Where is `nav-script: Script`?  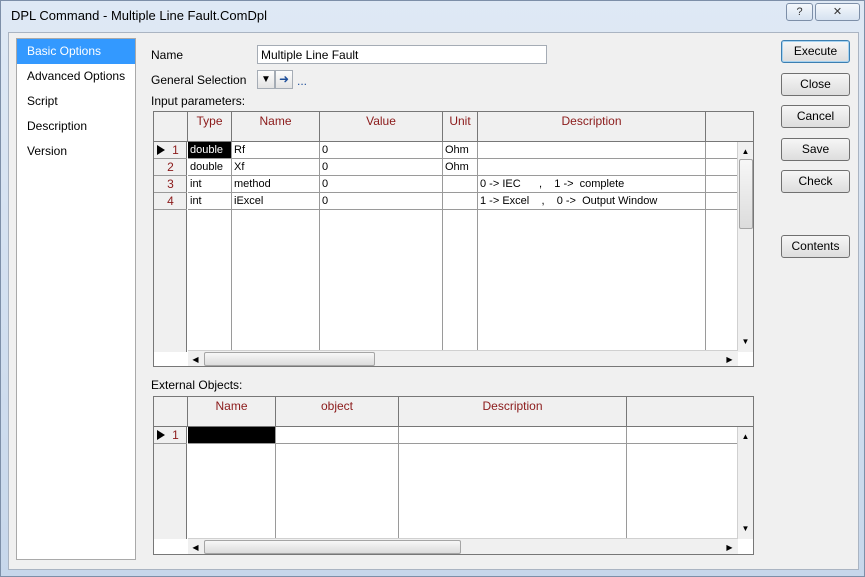
nav-script: Script is located at coordinates (76, 101).